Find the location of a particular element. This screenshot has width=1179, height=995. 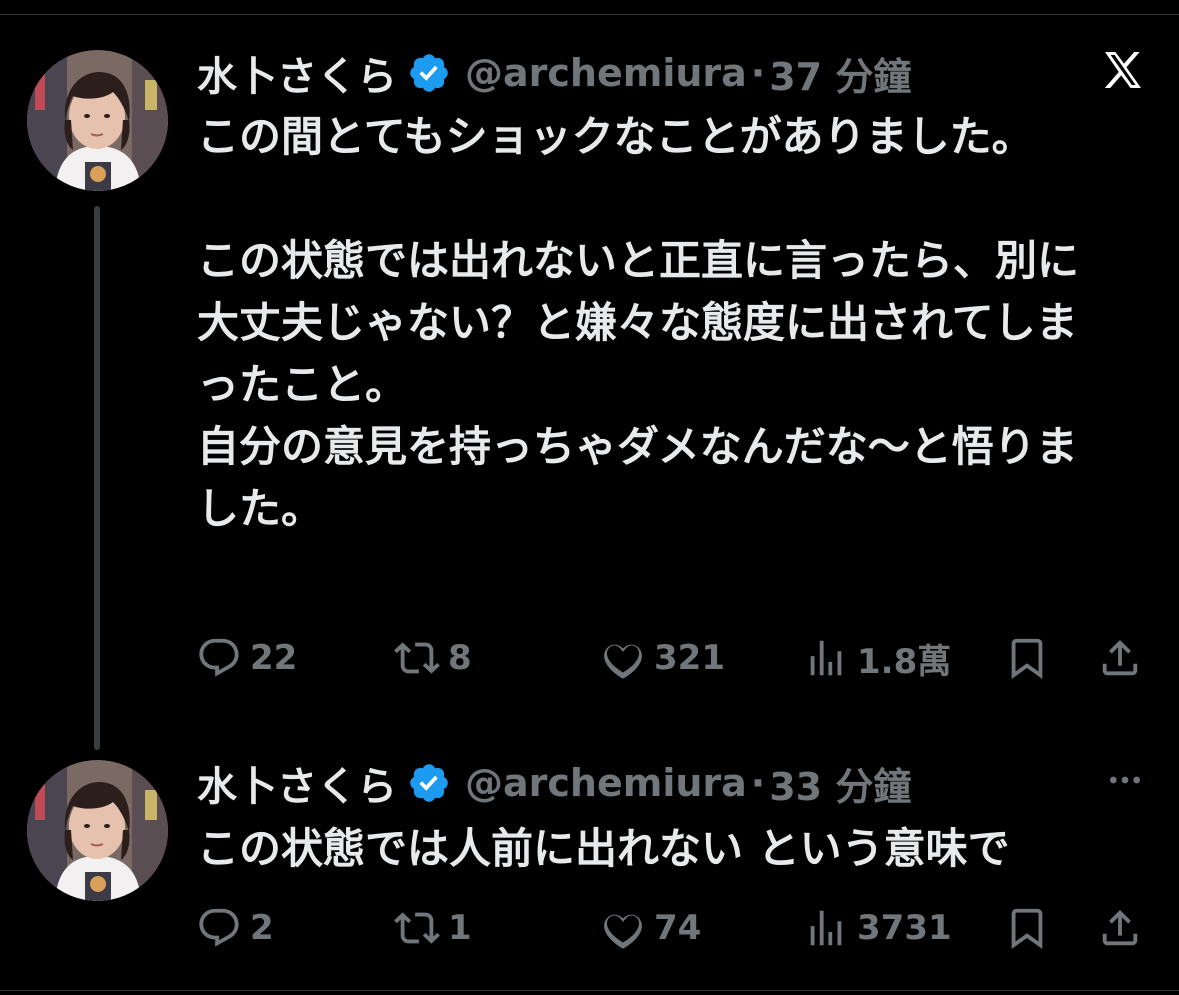

x-logo-icon is located at coordinates (1123, 70).